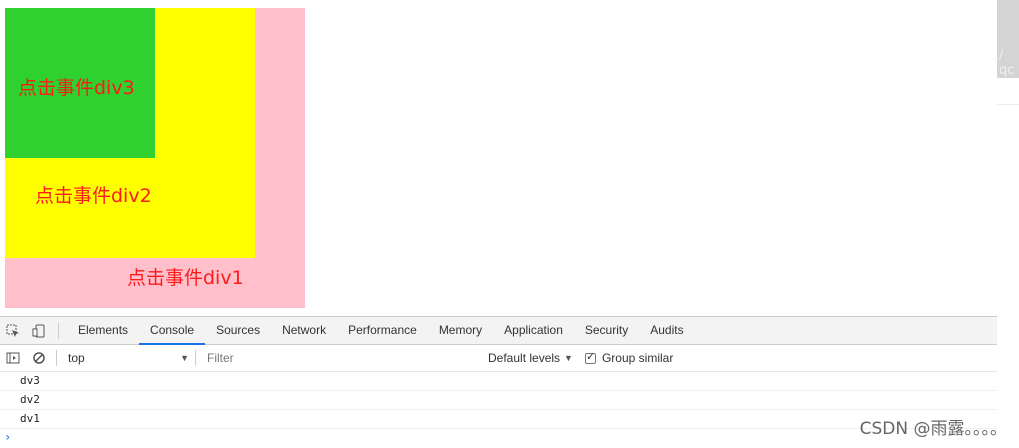 Image resolution: width=1019 pixels, height=448 pixels. Describe the element at coordinates (1007, 63) in the screenshot. I see `side-text: / qc` at that location.